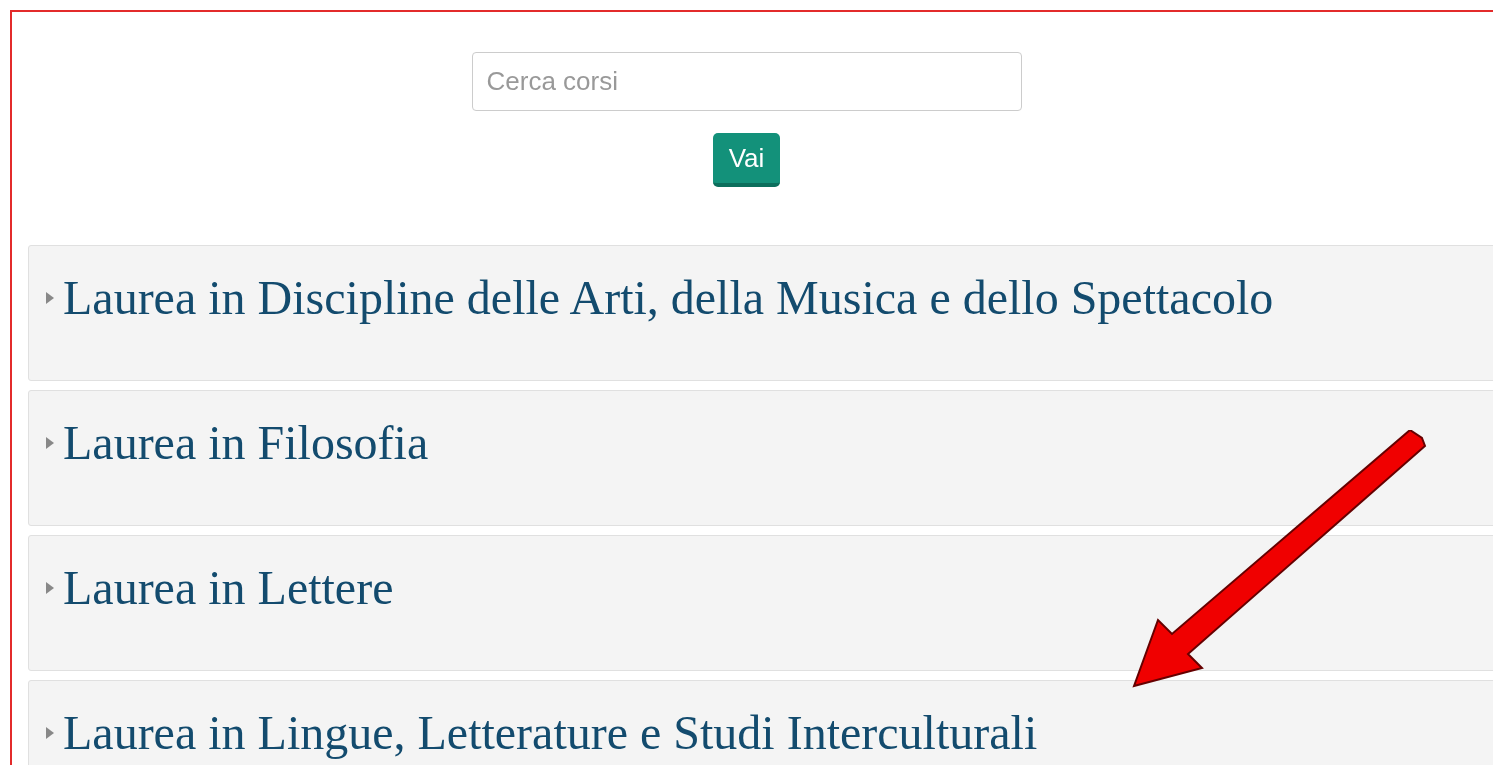 Image resolution: width=1493 pixels, height=765 pixels. What do you see at coordinates (246, 443) in the screenshot?
I see `category-link: Laurea in Filosofia` at bounding box center [246, 443].